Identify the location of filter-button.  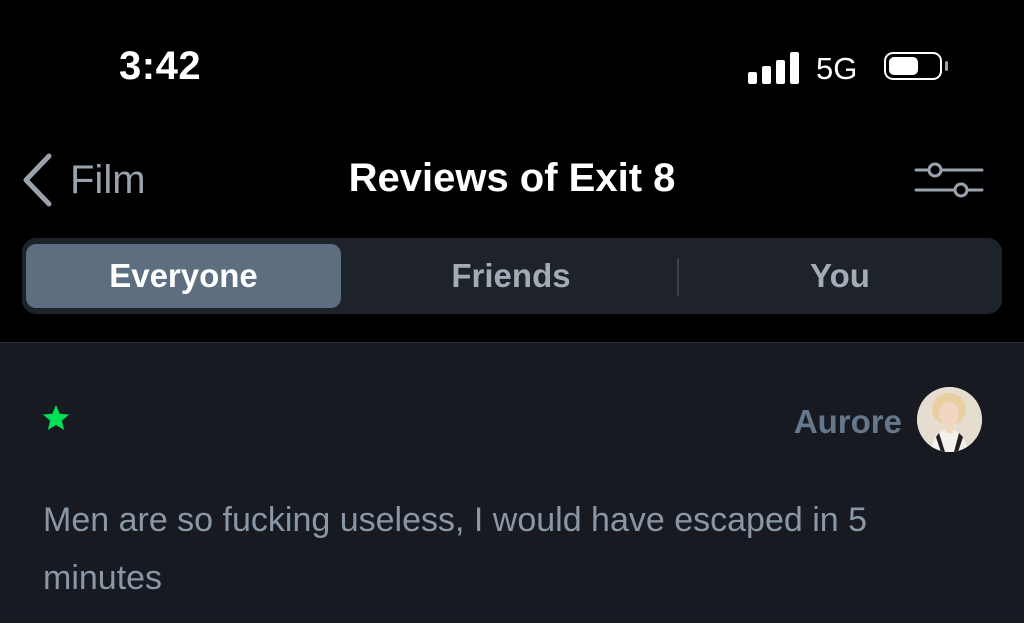
(949, 180).